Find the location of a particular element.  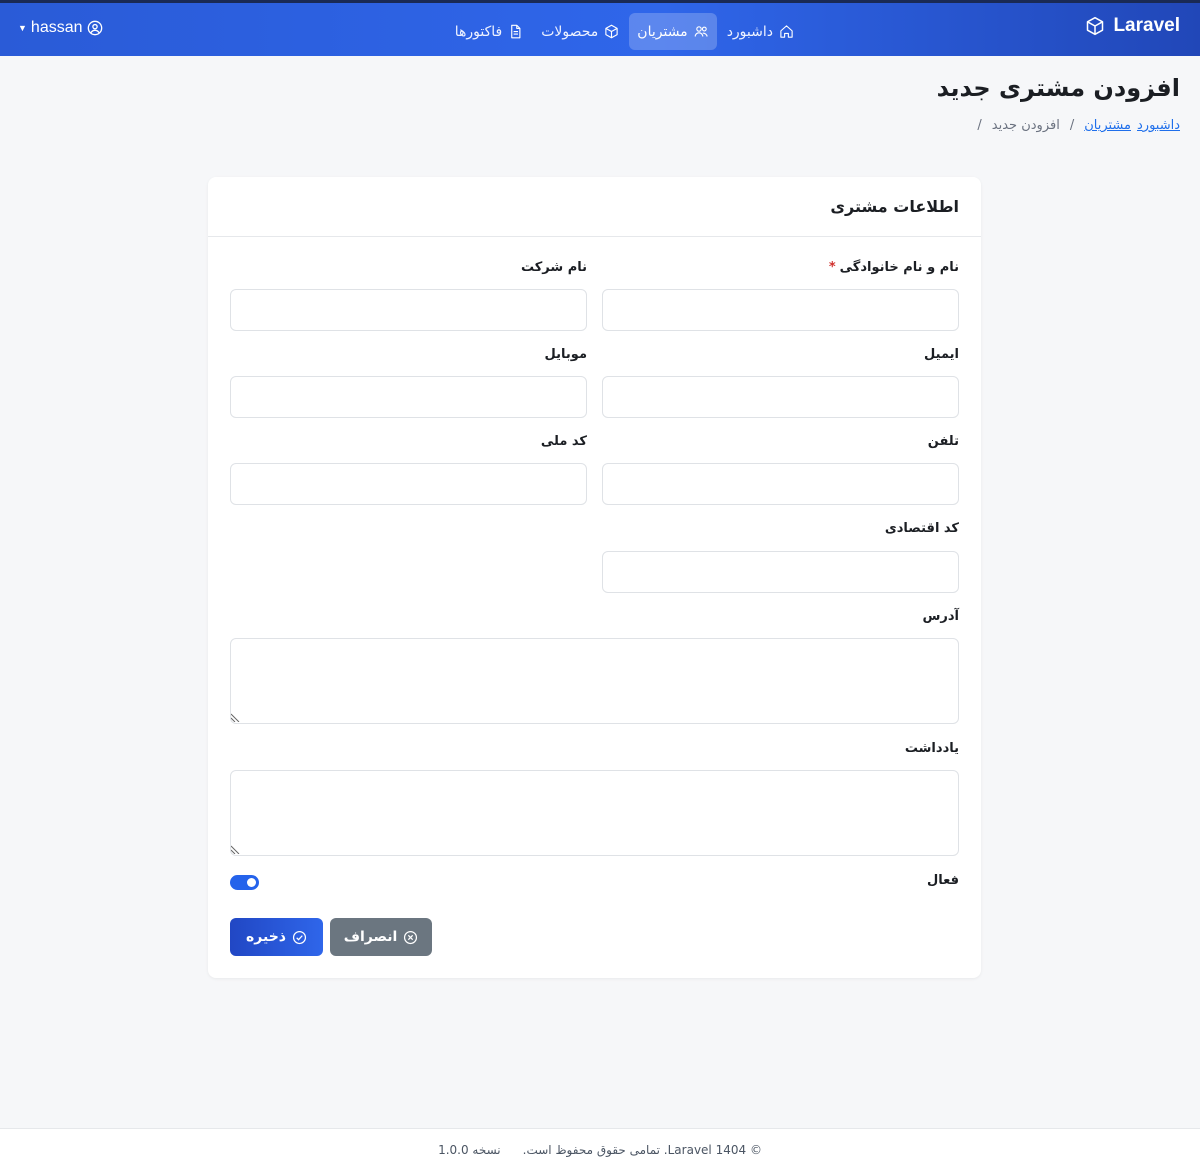

username: hassan is located at coordinates (56, 27).